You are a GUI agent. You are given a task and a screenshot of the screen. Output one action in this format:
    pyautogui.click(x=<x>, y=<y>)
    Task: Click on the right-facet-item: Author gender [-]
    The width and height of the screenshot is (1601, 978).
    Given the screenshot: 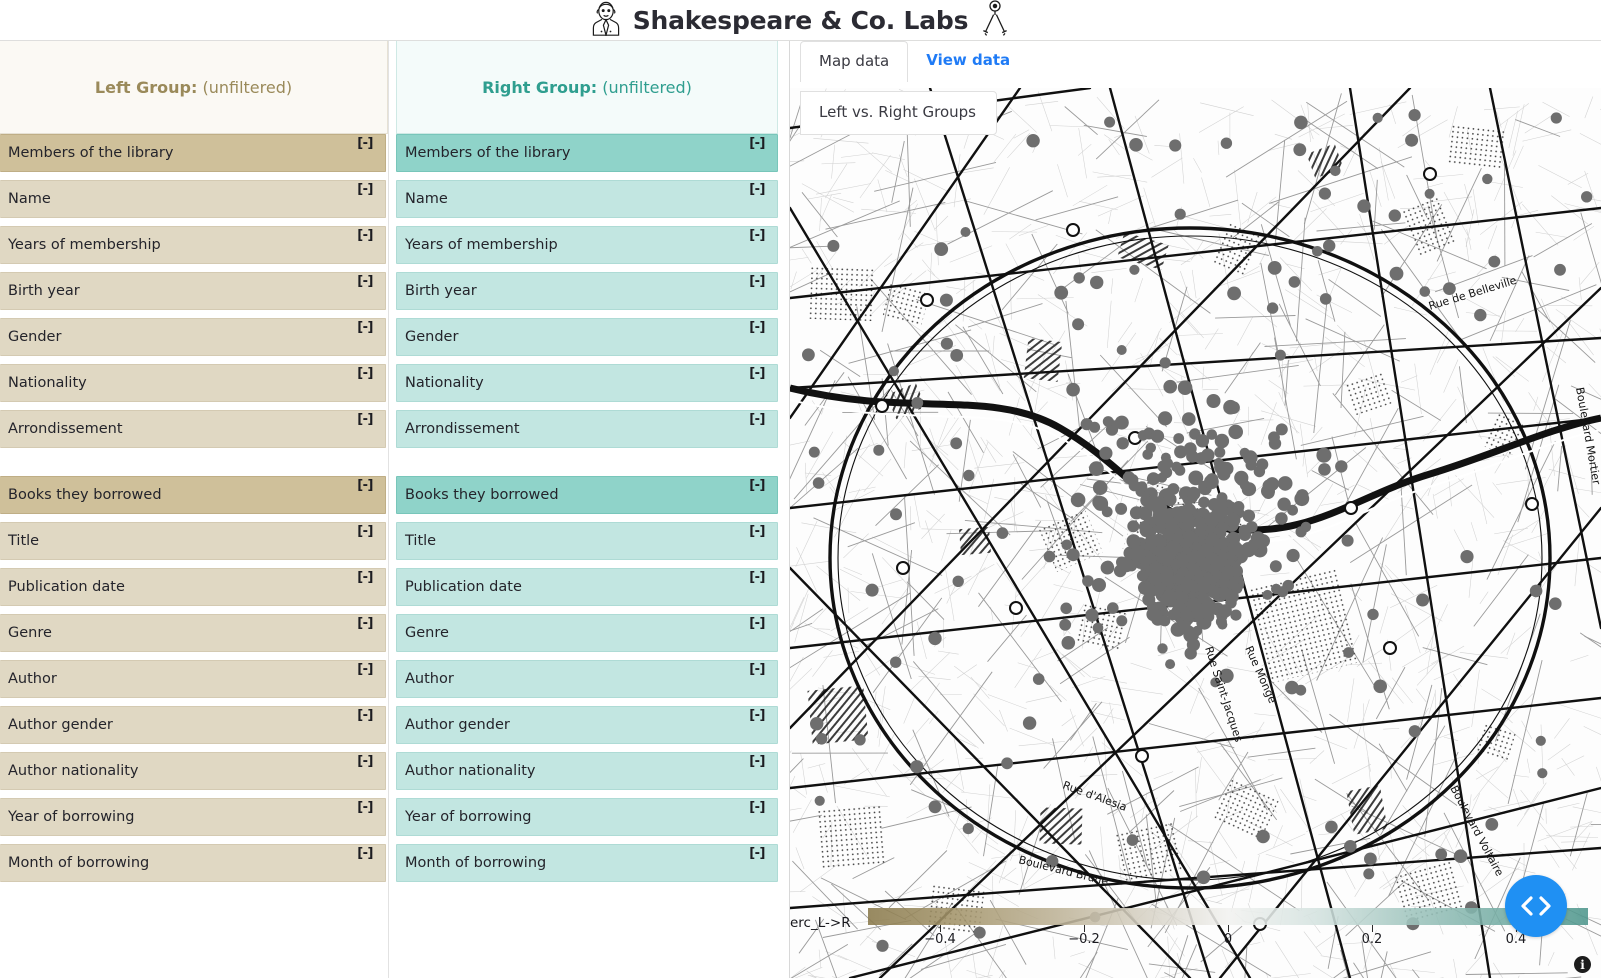 What is the action you would take?
    pyautogui.click(x=587, y=725)
    